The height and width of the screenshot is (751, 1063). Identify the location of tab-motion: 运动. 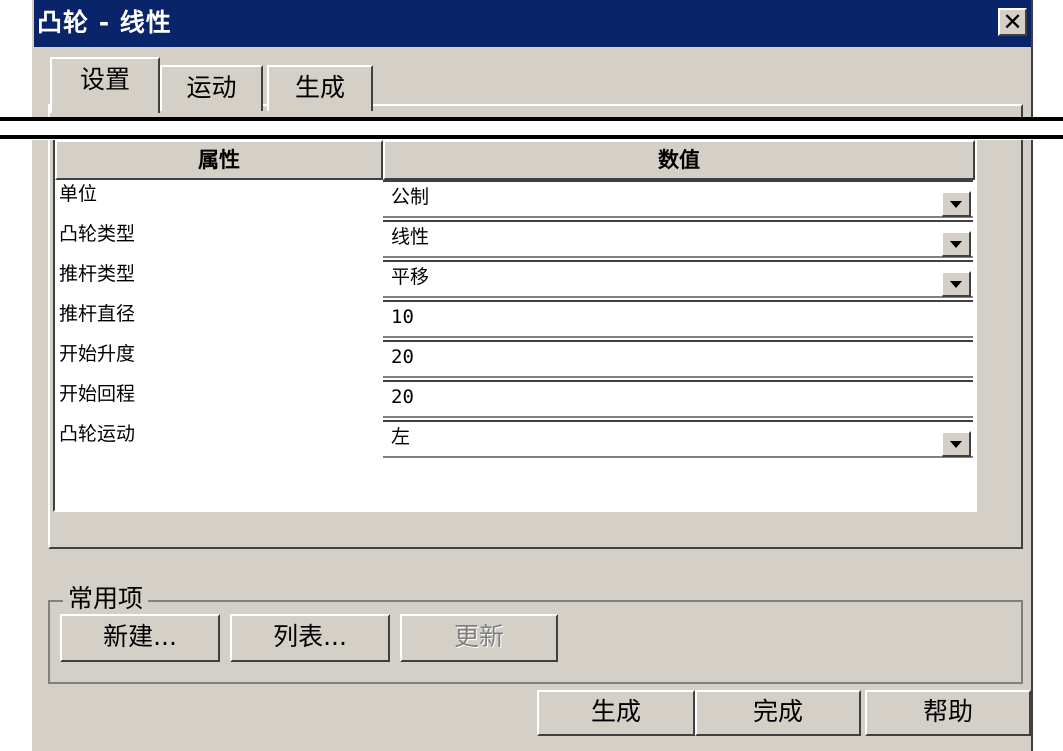
(211, 88).